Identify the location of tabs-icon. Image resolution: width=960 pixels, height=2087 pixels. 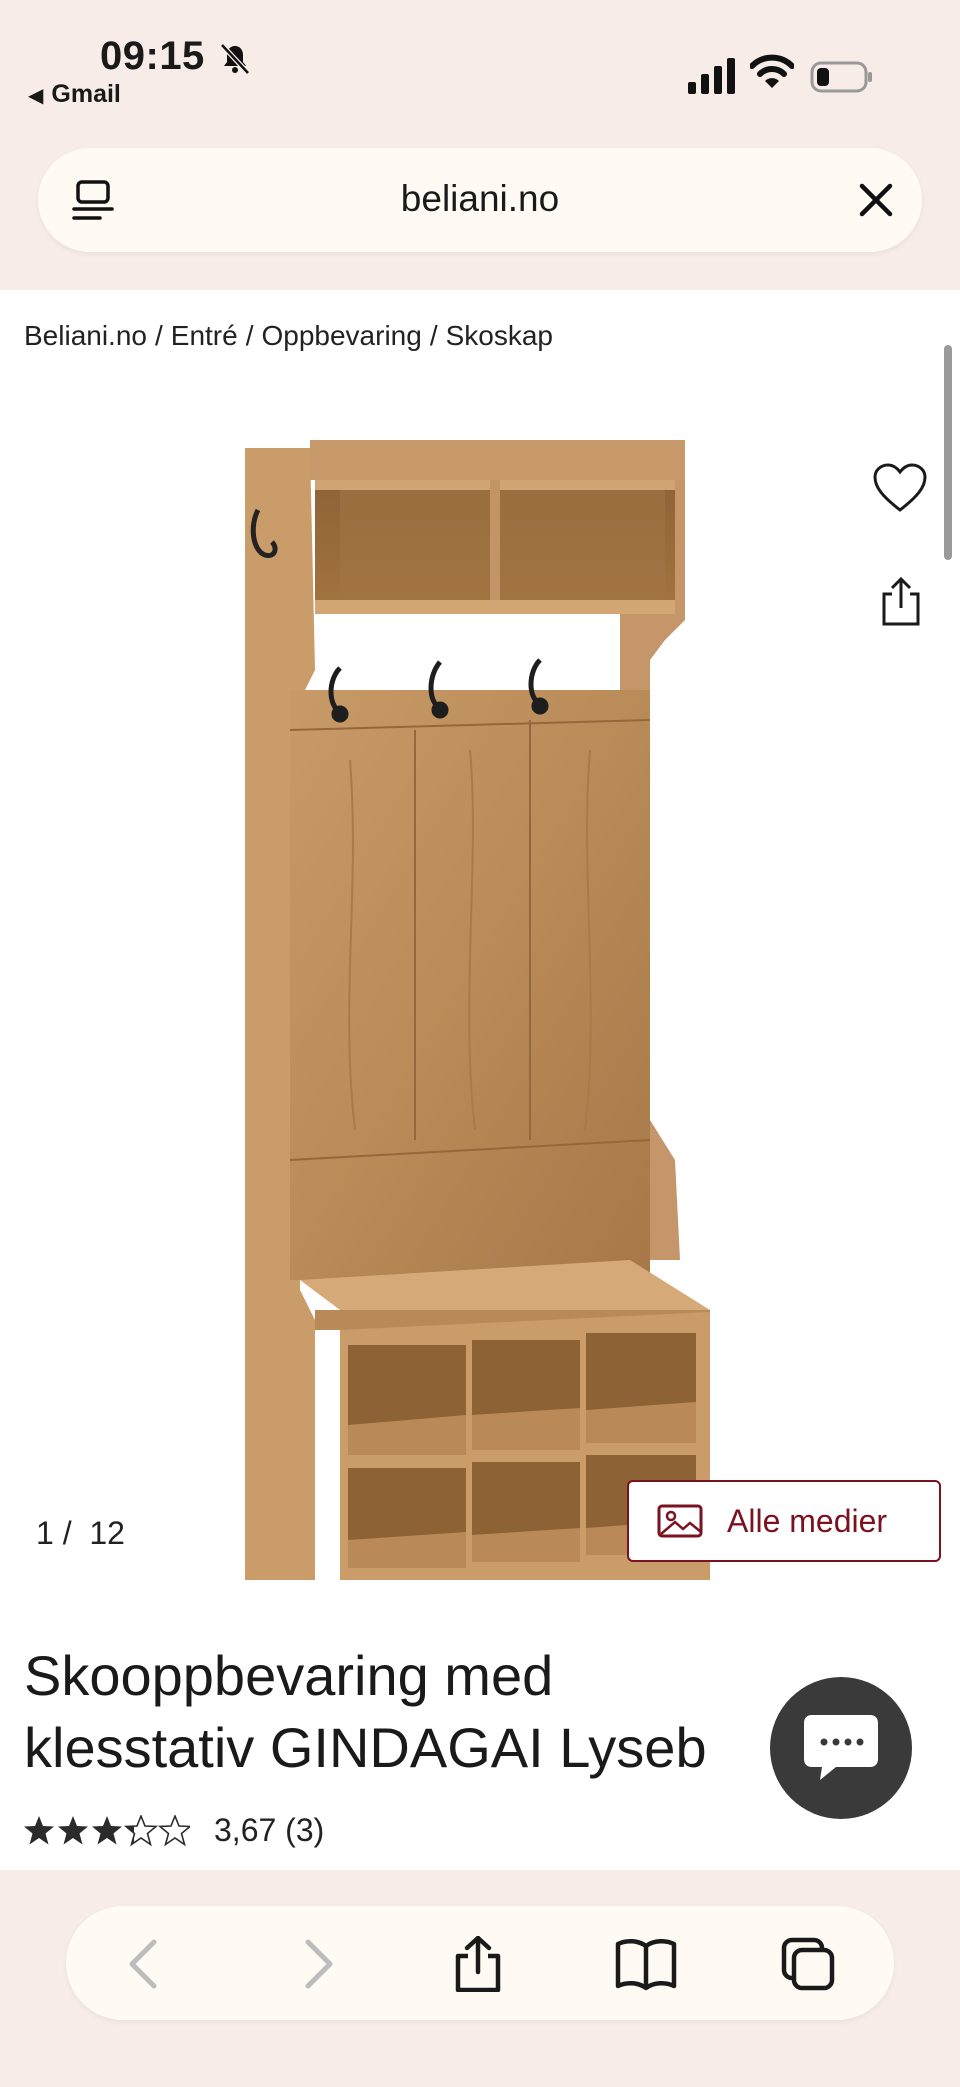
(808, 1964).